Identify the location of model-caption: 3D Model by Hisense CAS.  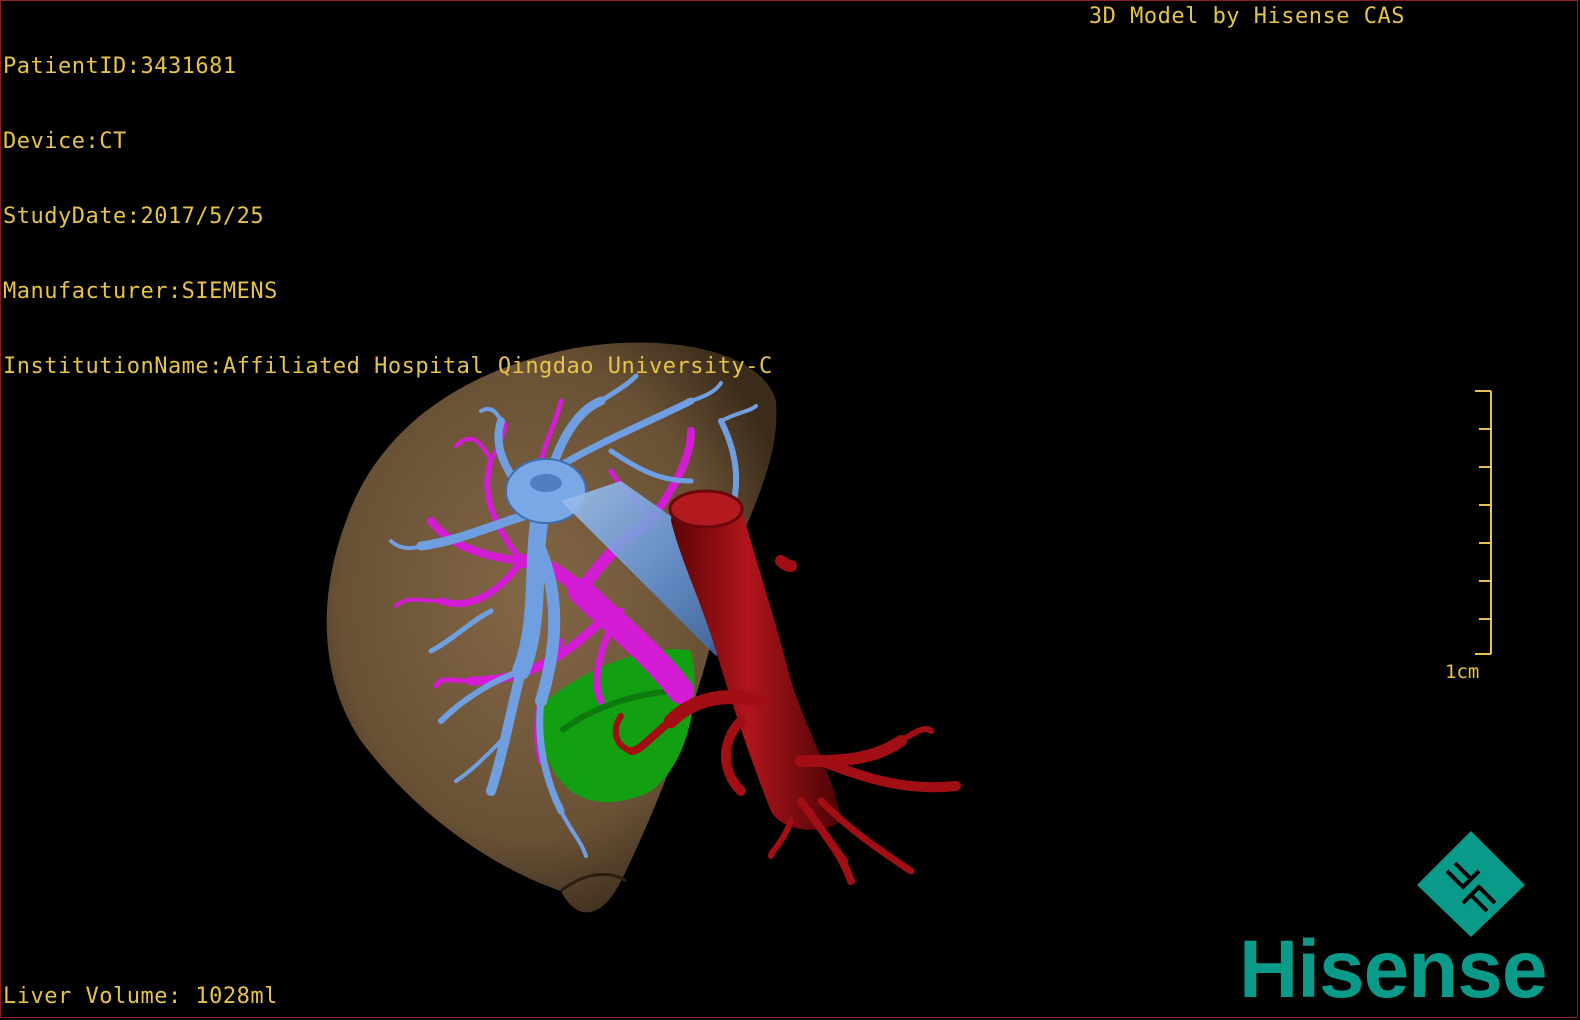
(1246, 16).